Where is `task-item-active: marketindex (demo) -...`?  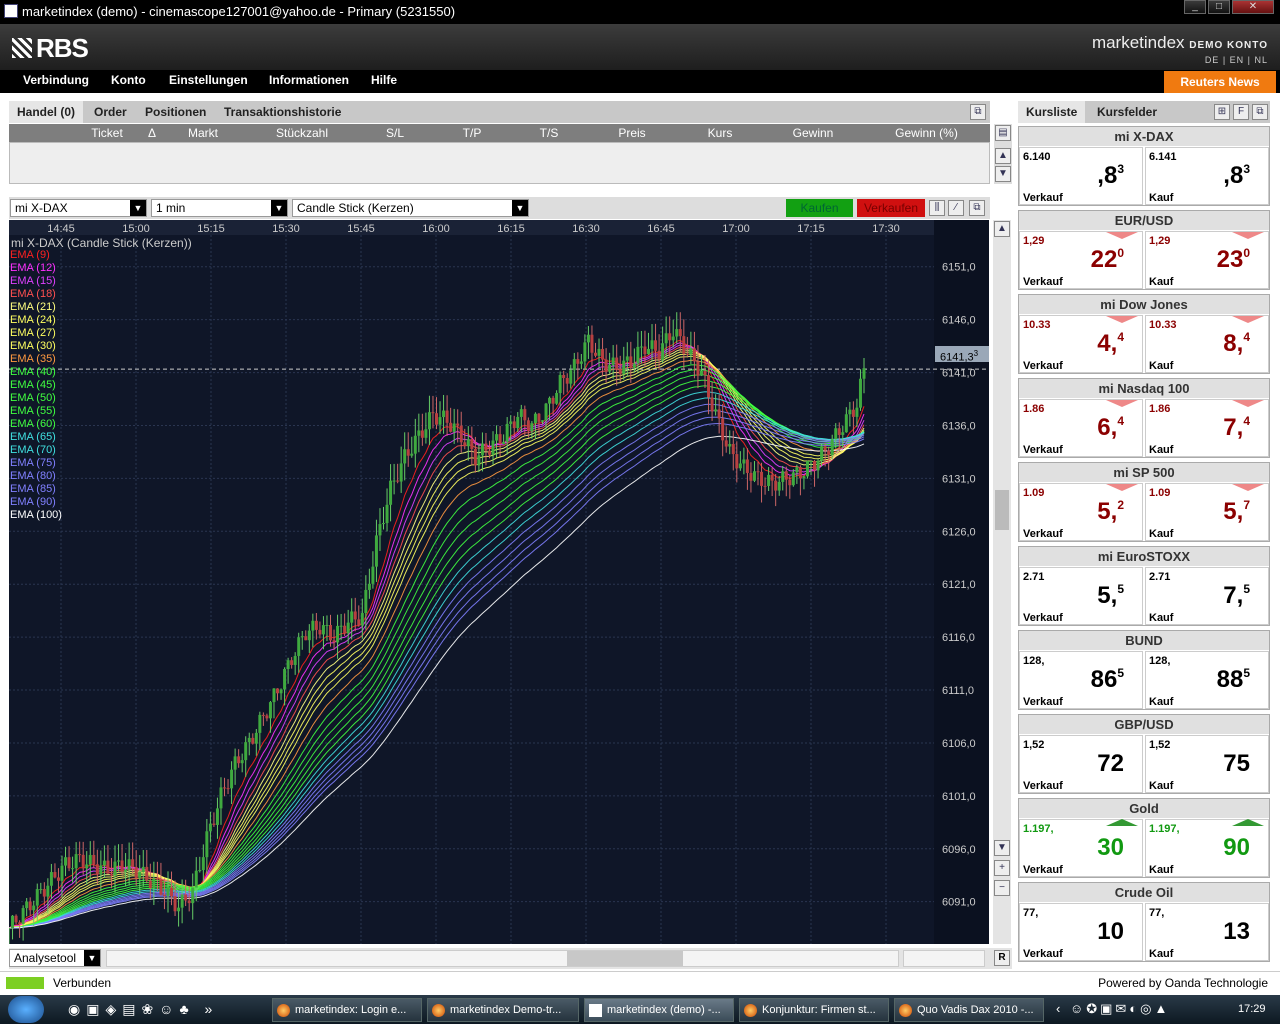 task-item-active: marketindex (demo) -... is located at coordinates (659, 1010).